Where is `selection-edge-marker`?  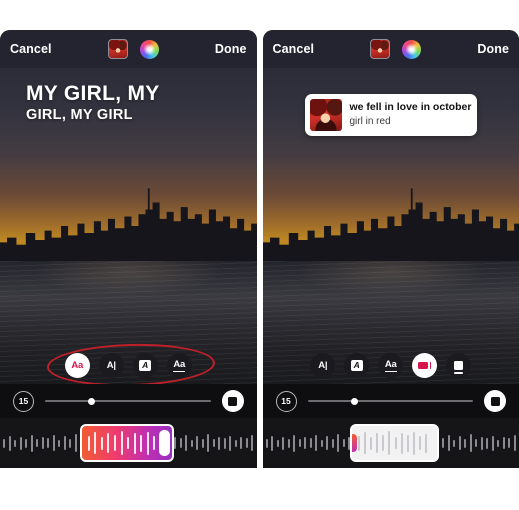 selection-edge-marker is located at coordinates (354, 443).